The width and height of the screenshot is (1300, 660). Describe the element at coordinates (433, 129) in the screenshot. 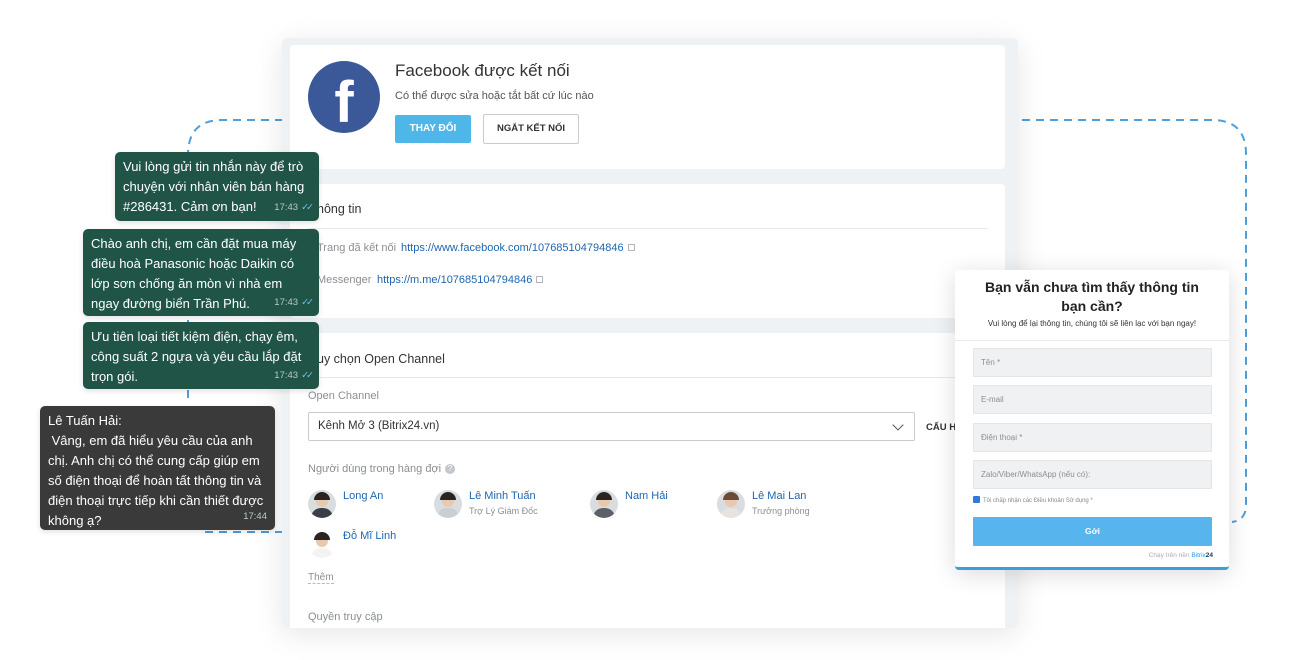

I see `change-button: THAY ĐỔI` at that location.